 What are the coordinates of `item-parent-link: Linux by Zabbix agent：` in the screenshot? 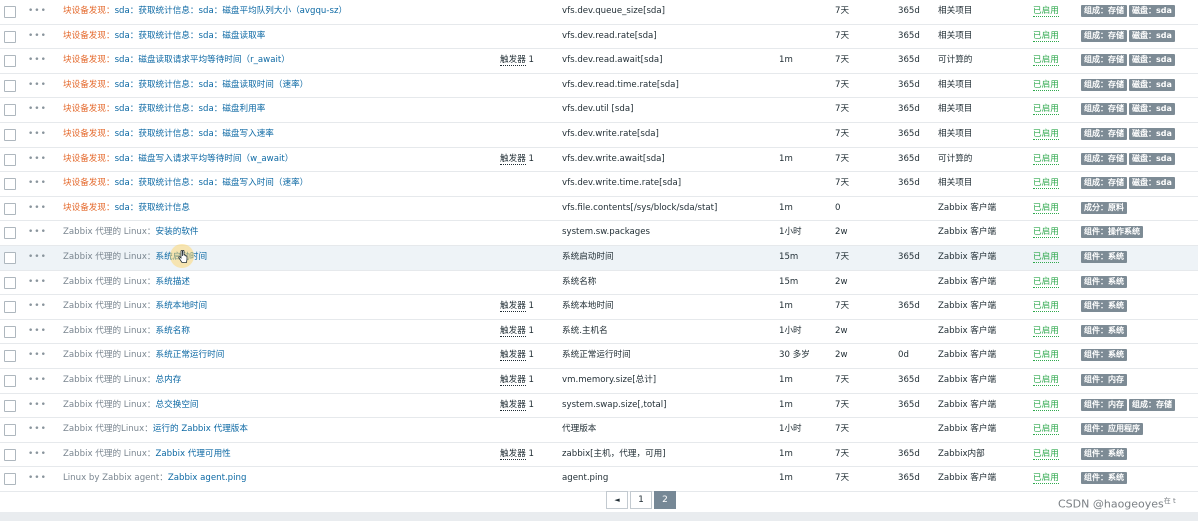 It's located at (115, 478).